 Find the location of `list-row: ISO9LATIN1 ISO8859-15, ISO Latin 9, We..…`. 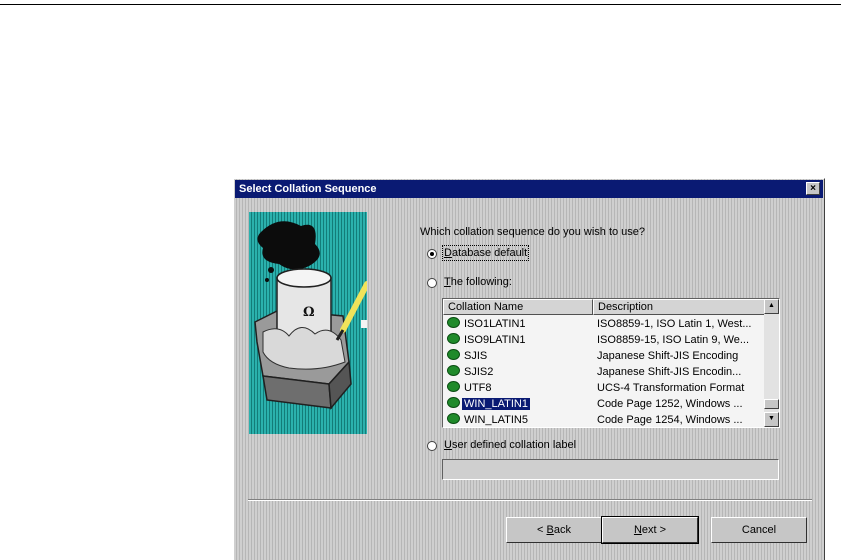

list-row: ISO9LATIN1 ISO8859-15, ISO Latin 9, We..… is located at coordinates (603, 340).